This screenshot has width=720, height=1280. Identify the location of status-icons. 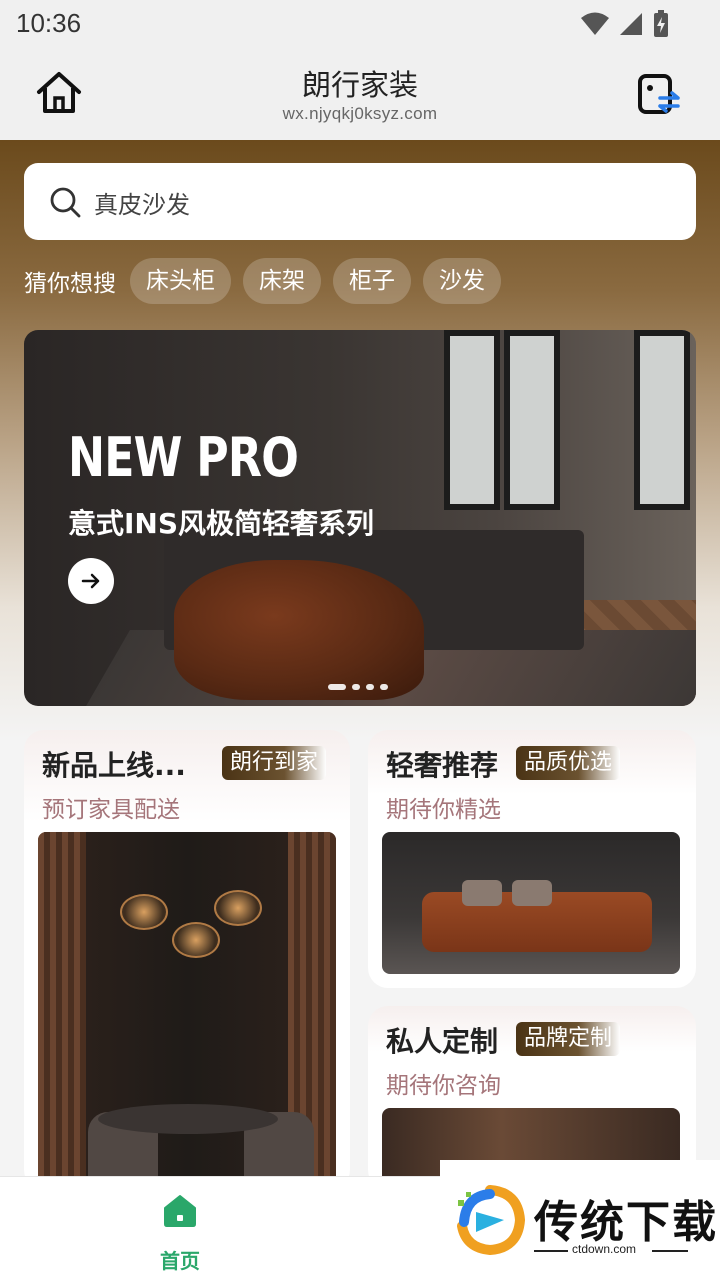
(625, 24).